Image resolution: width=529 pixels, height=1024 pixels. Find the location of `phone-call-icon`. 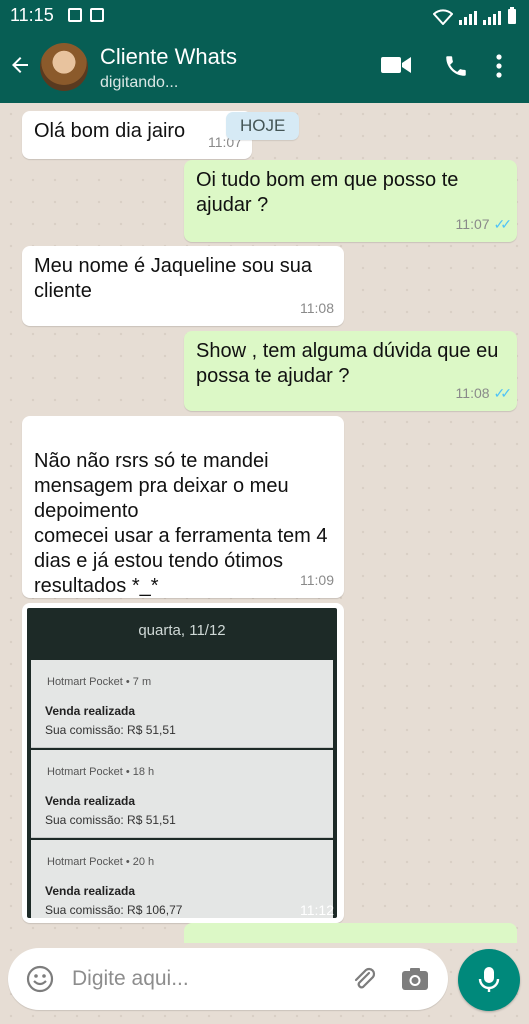

phone-call-icon is located at coordinates (456, 66).